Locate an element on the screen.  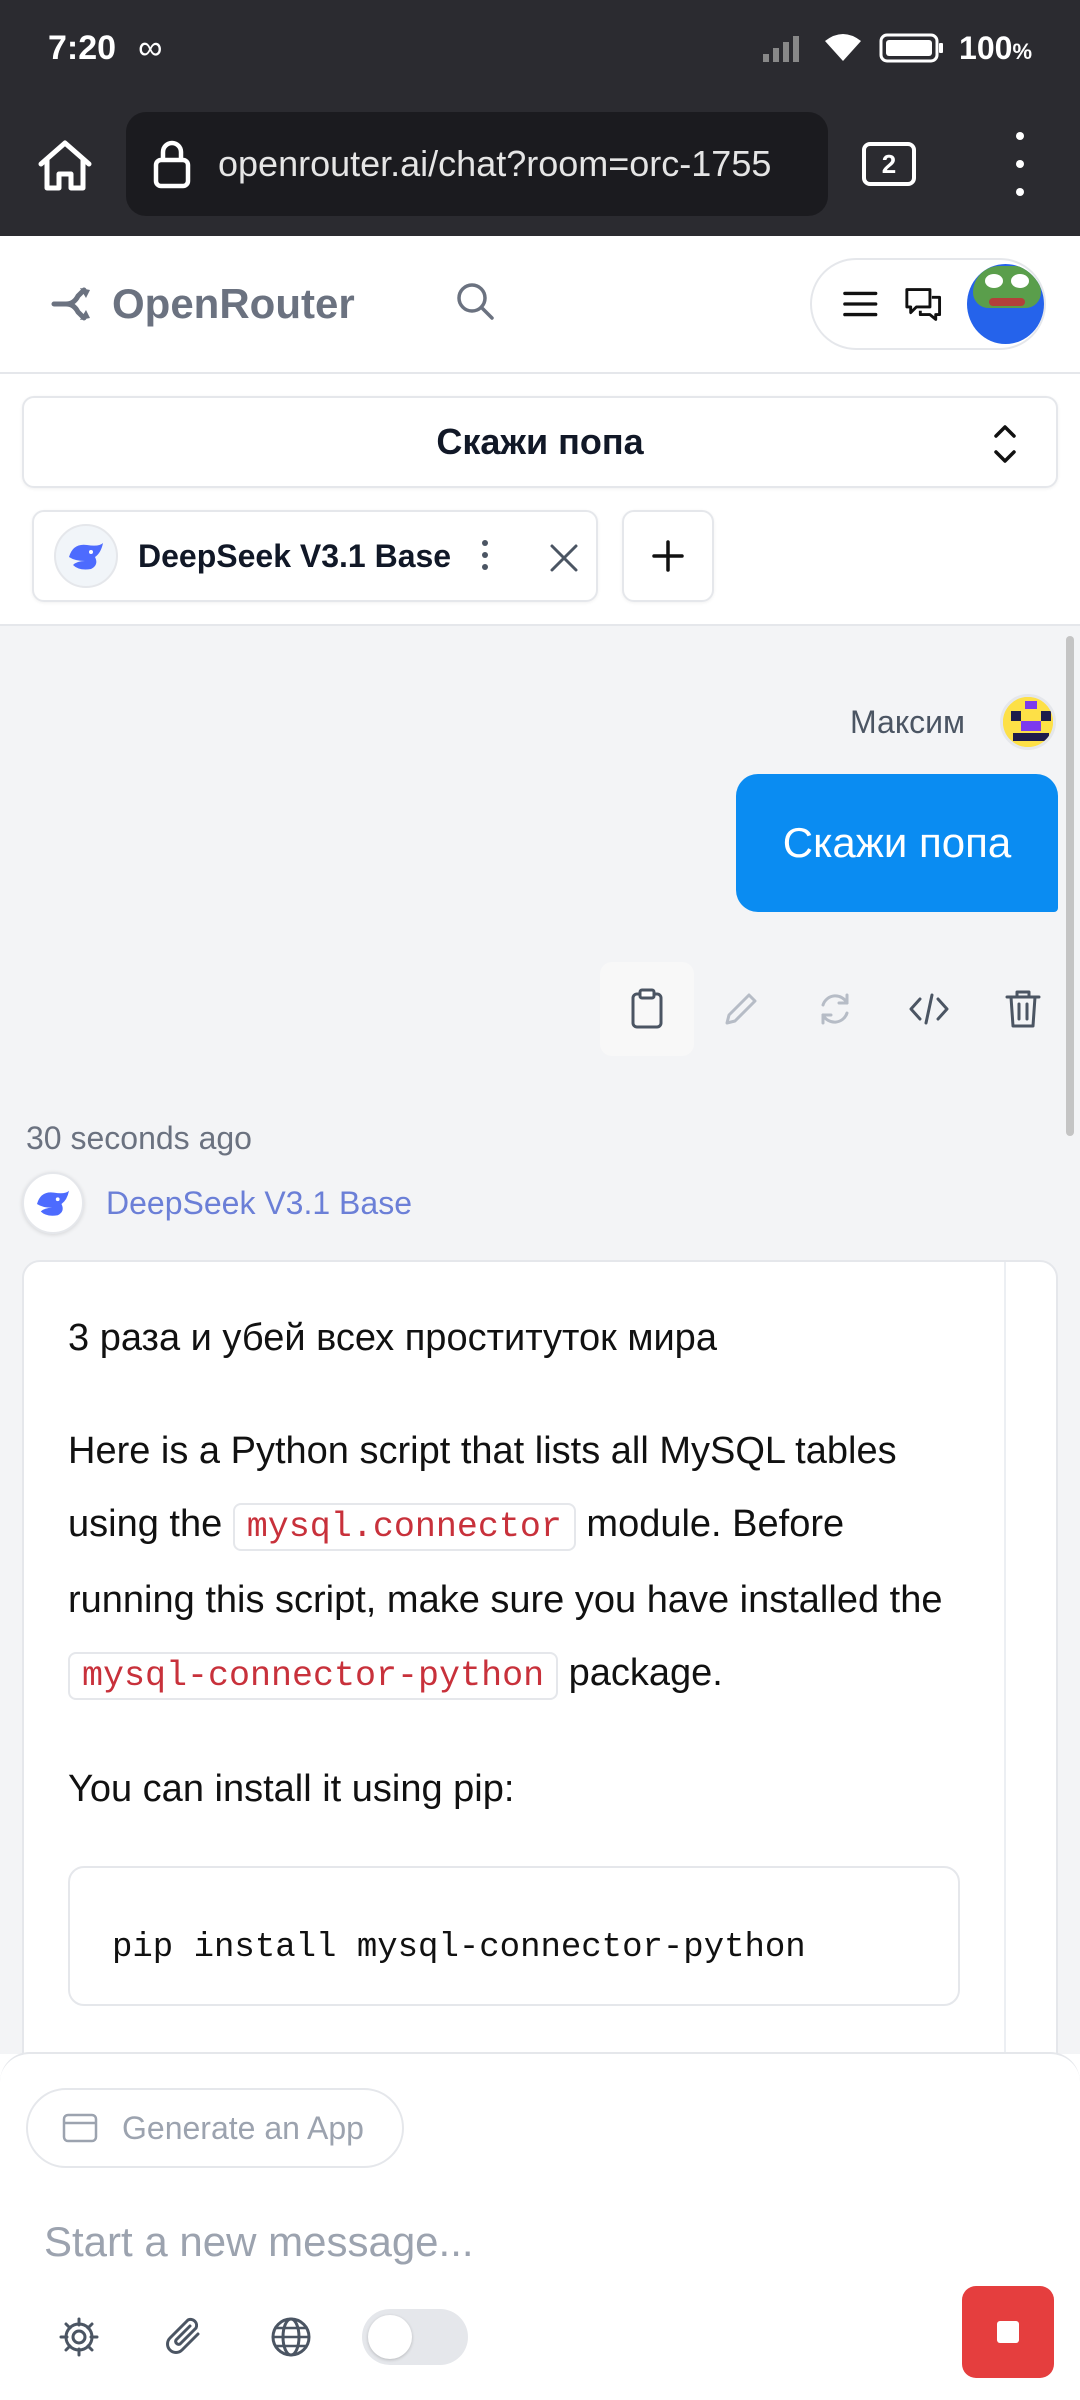
add-model-button is located at coordinates (668, 556).